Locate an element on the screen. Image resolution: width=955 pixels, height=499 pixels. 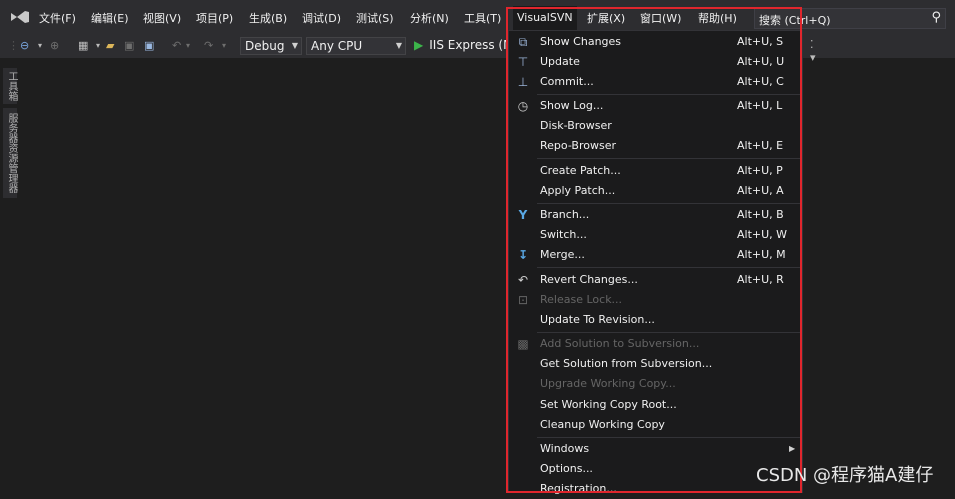
clock-icon: ◷ is located at coordinates (523, 106).